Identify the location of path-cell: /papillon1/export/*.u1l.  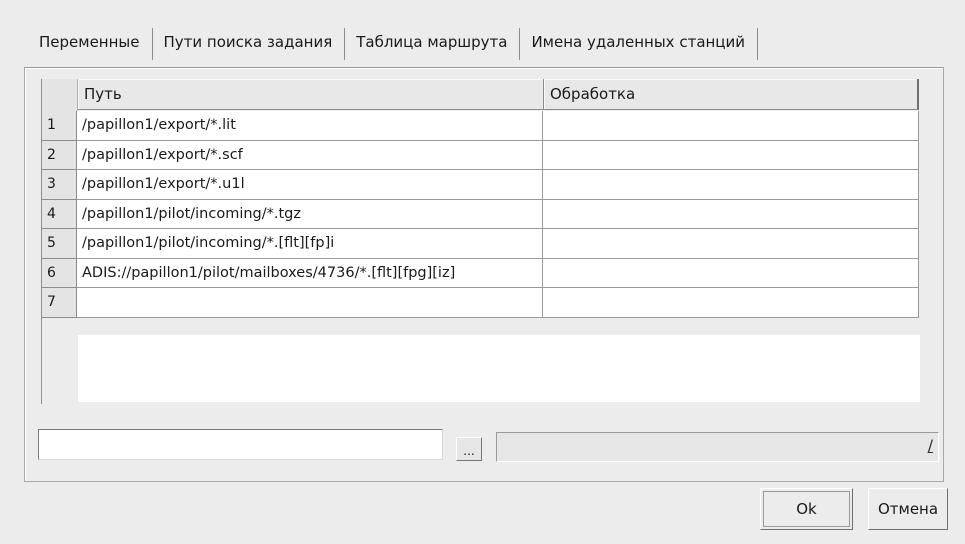
(310, 185).